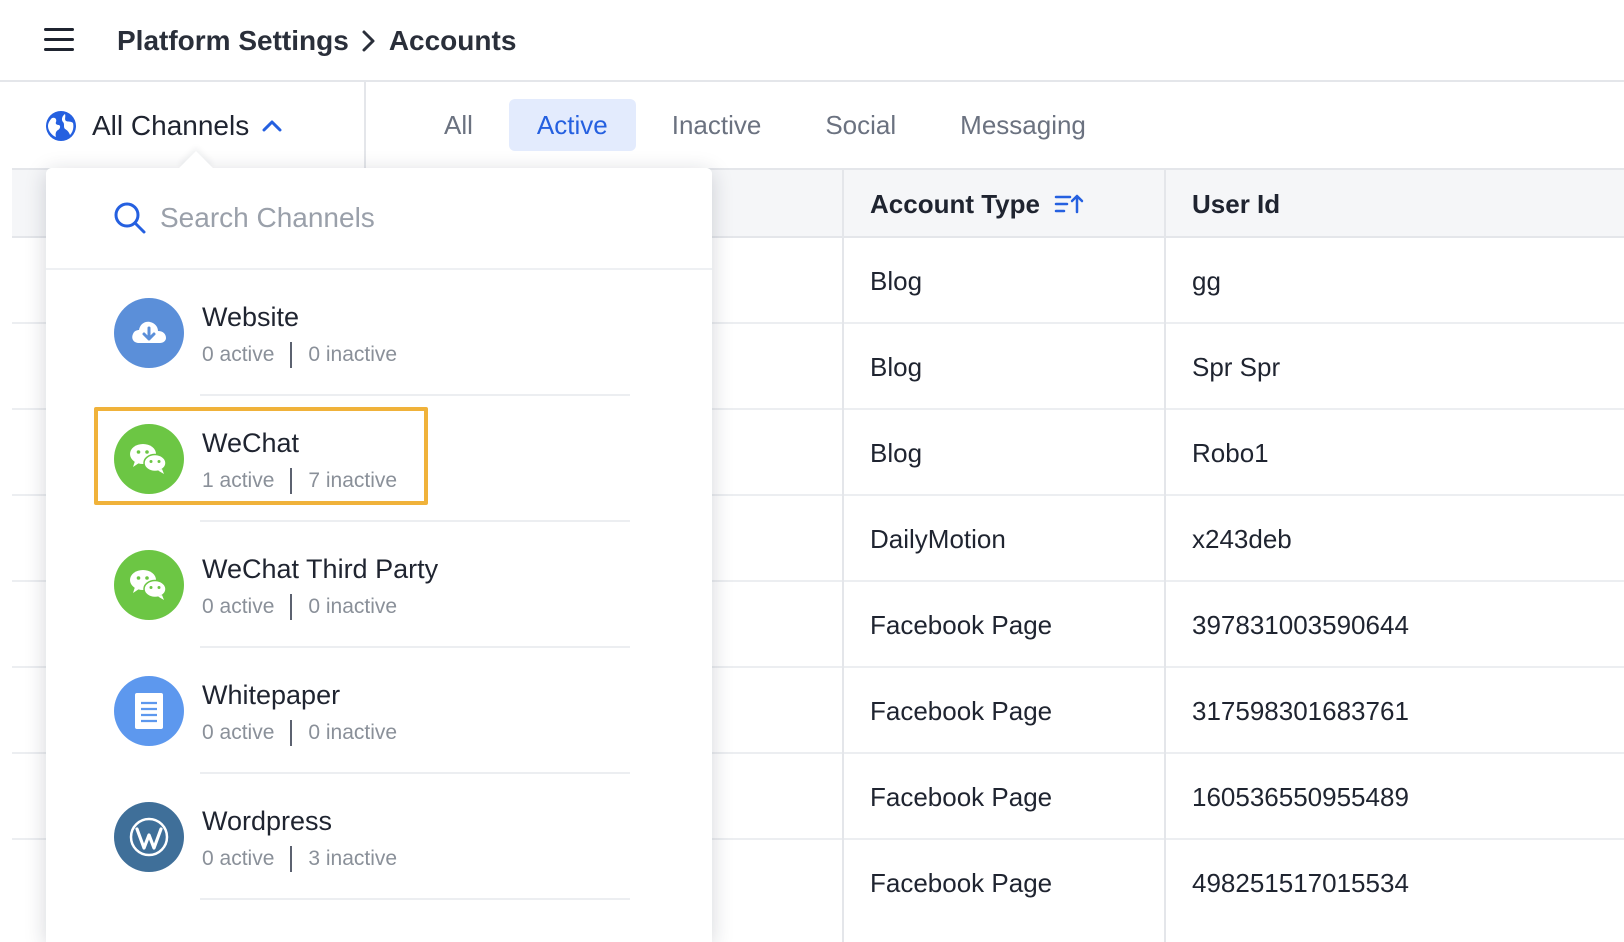  What do you see at coordinates (1300, 796) in the screenshot?
I see `user-id-cell: 160536550955489` at bounding box center [1300, 796].